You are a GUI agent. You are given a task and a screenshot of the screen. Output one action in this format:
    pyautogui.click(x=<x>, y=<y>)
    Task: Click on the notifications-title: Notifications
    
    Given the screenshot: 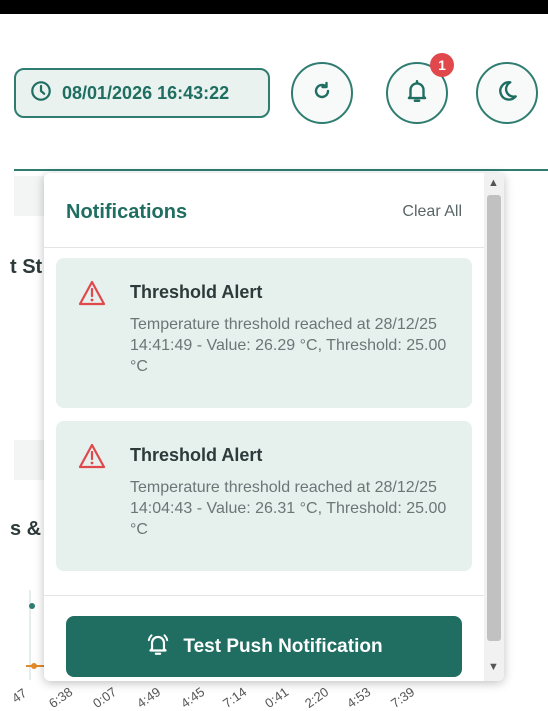 What is the action you would take?
    pyautogui.click(x=127, y=212)
    